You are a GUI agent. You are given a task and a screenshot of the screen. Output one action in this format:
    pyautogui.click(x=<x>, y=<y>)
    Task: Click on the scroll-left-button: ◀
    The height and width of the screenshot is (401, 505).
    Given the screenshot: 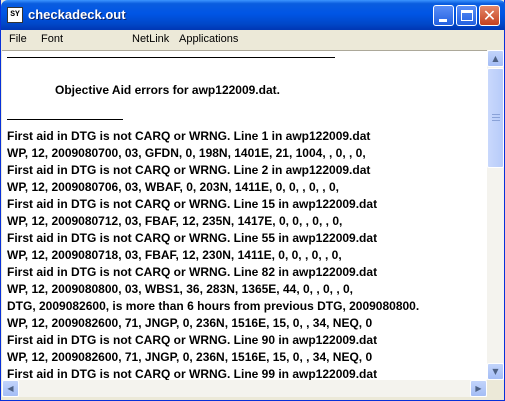 What is the action you would take?
    pyautogui.click(x=10, y=388)
    